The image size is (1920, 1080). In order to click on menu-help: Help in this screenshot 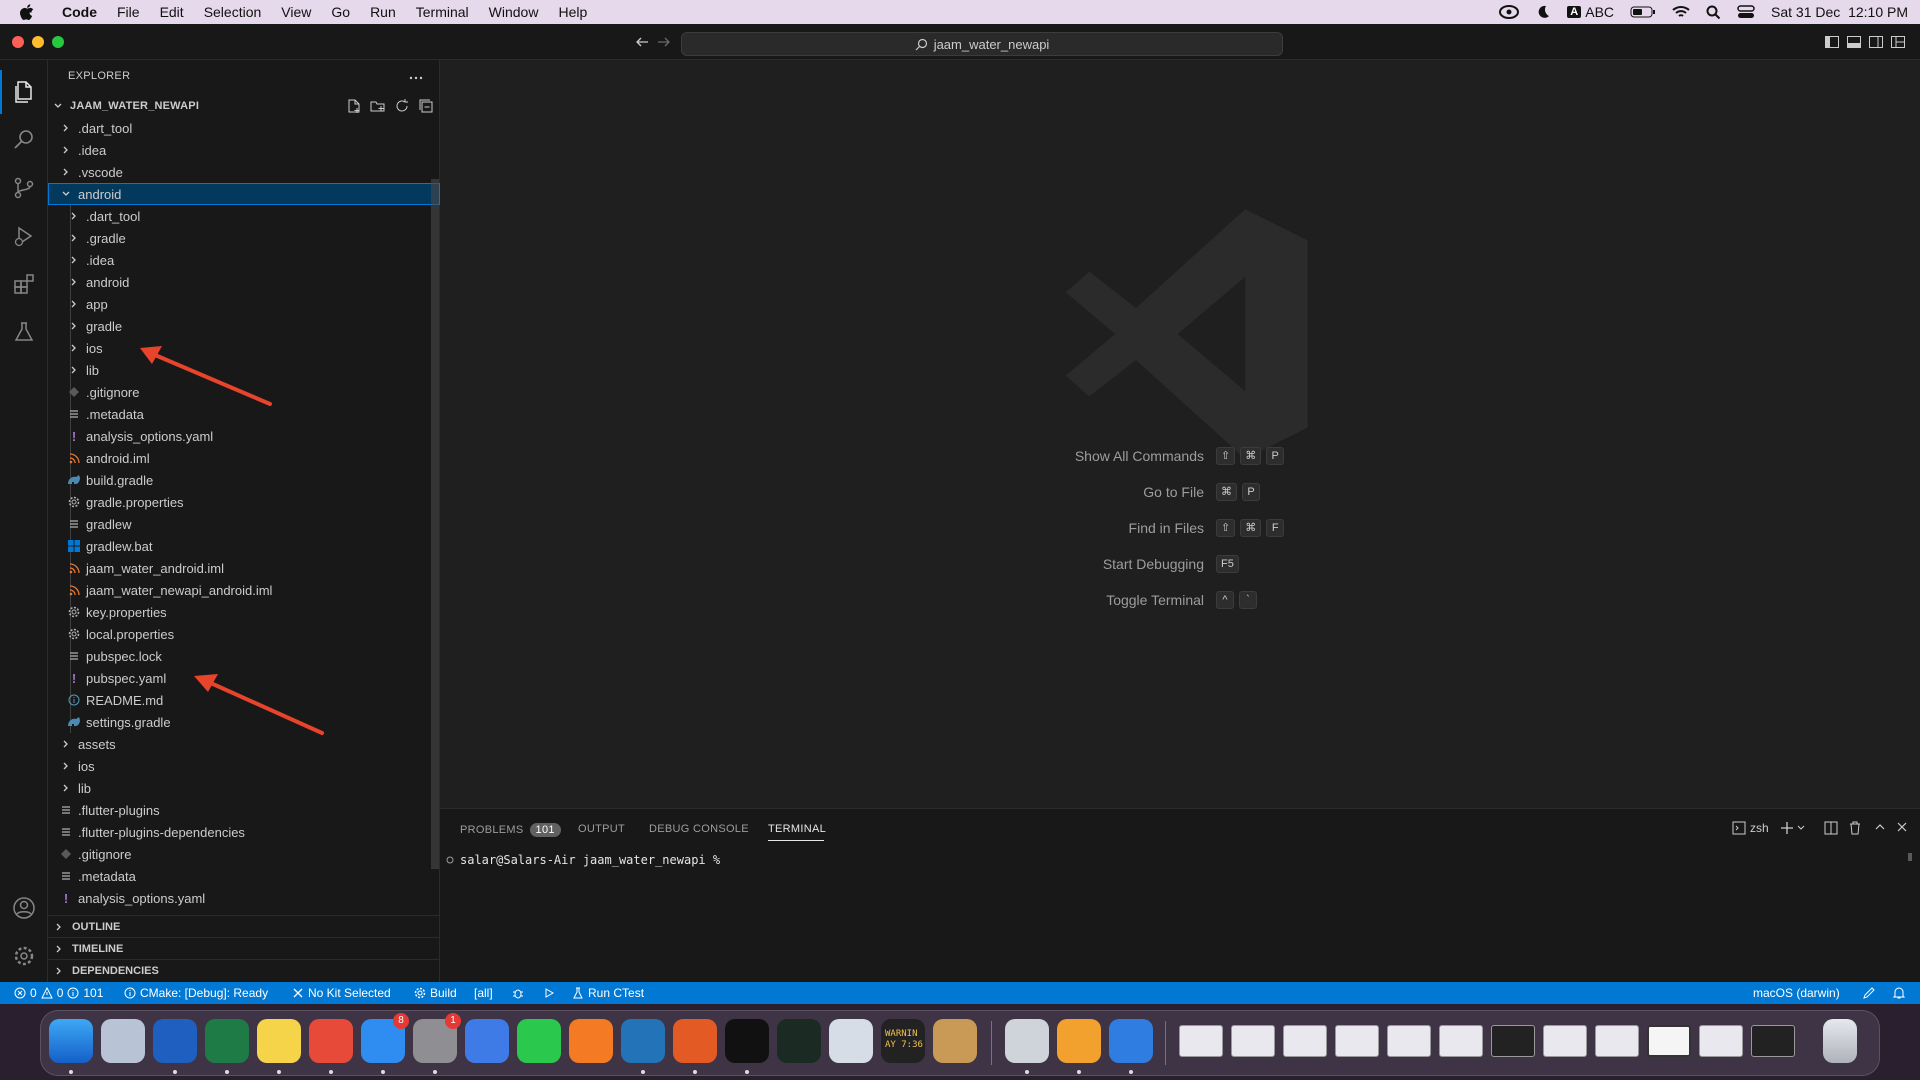, I will do `click(572, 12)`.